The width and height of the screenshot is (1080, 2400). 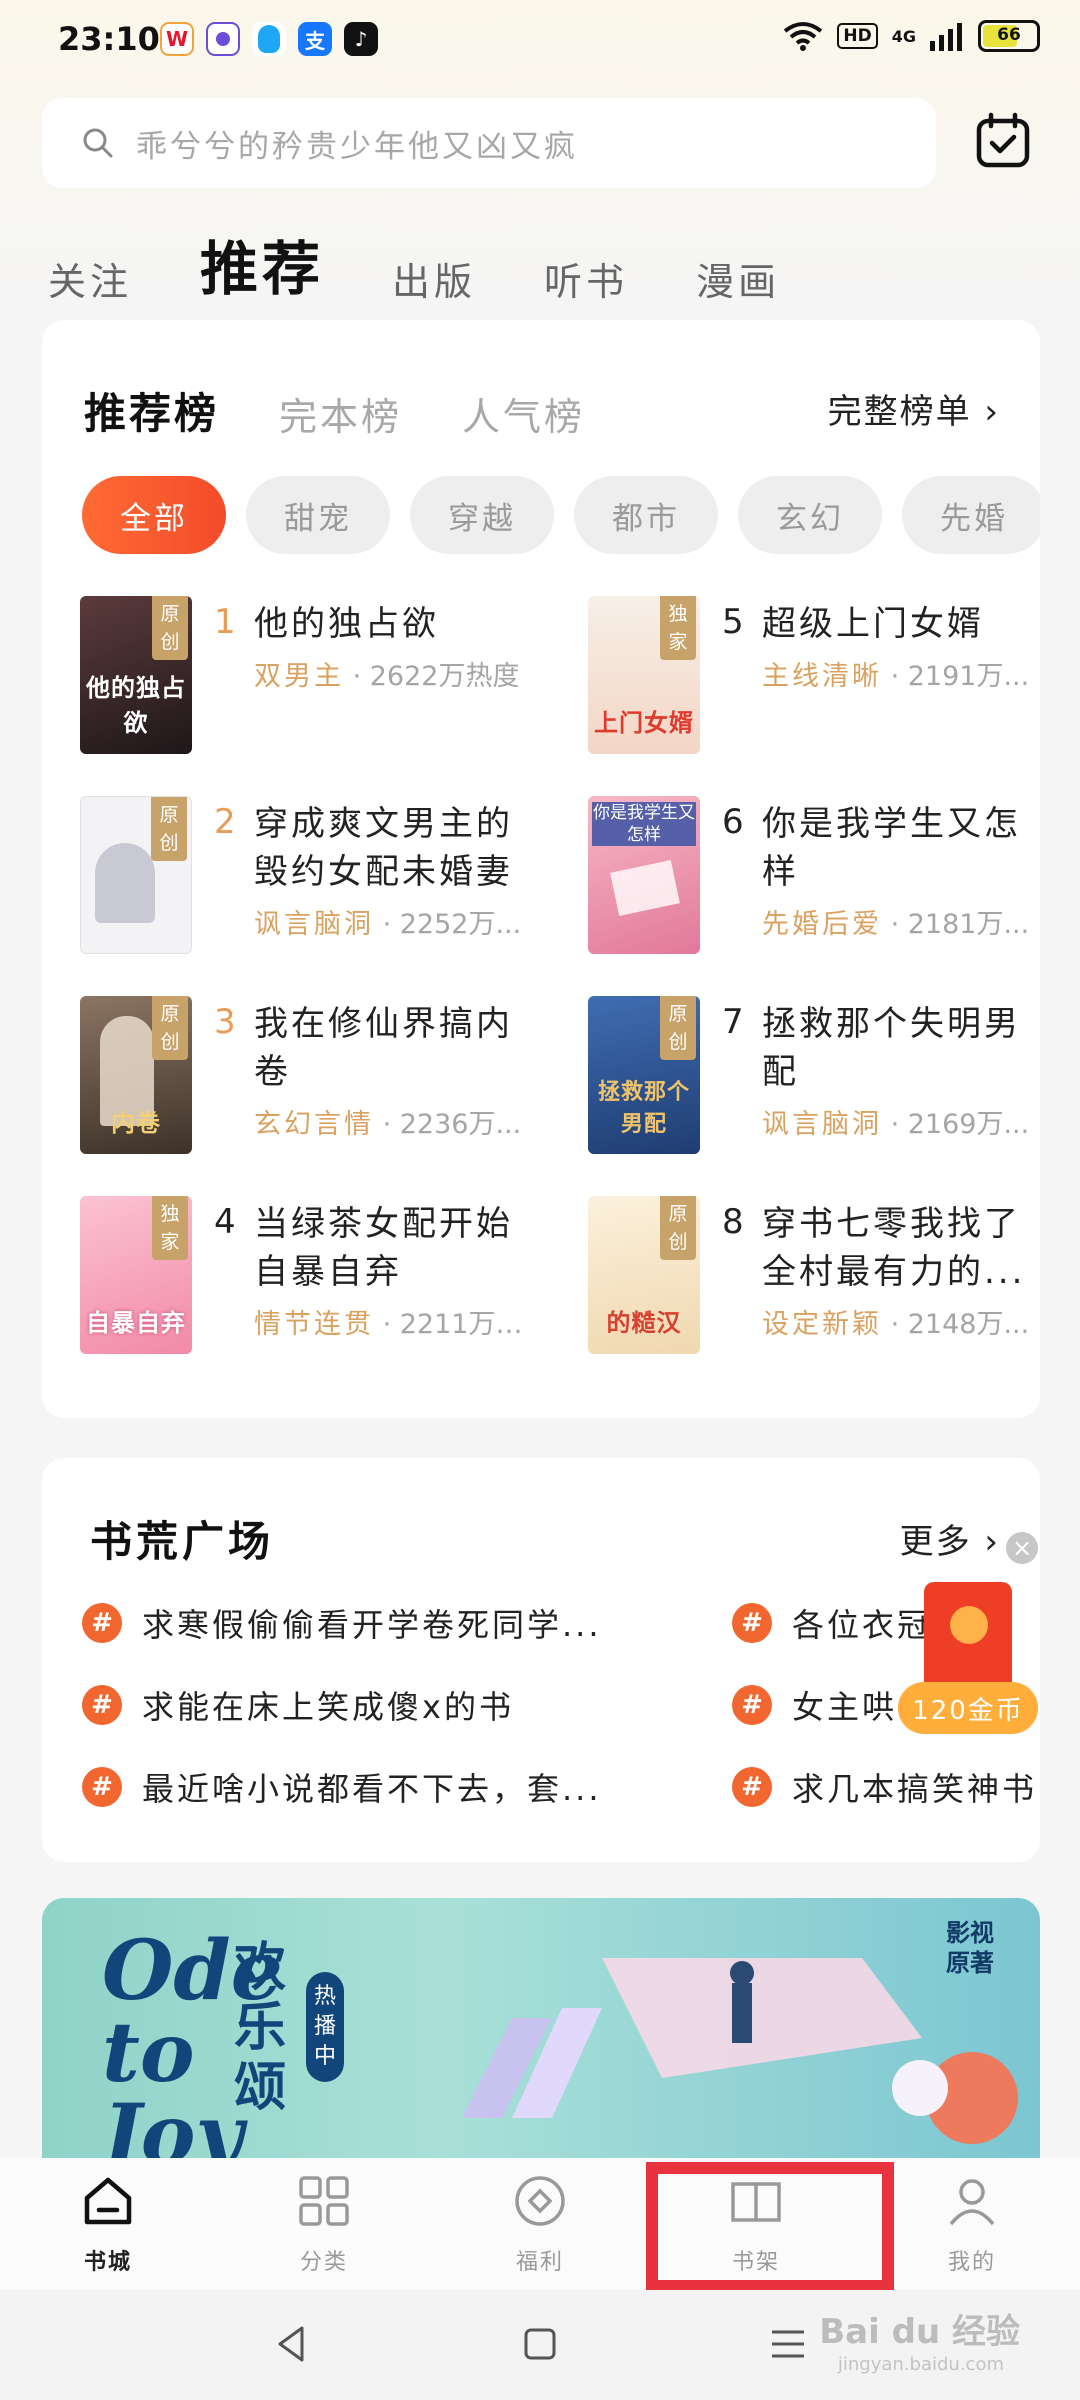 What do you see at coordinates (314, 1324) in the screenshot?
I see `book-tag: 情节连贯` at bounding box center [314, 1324].